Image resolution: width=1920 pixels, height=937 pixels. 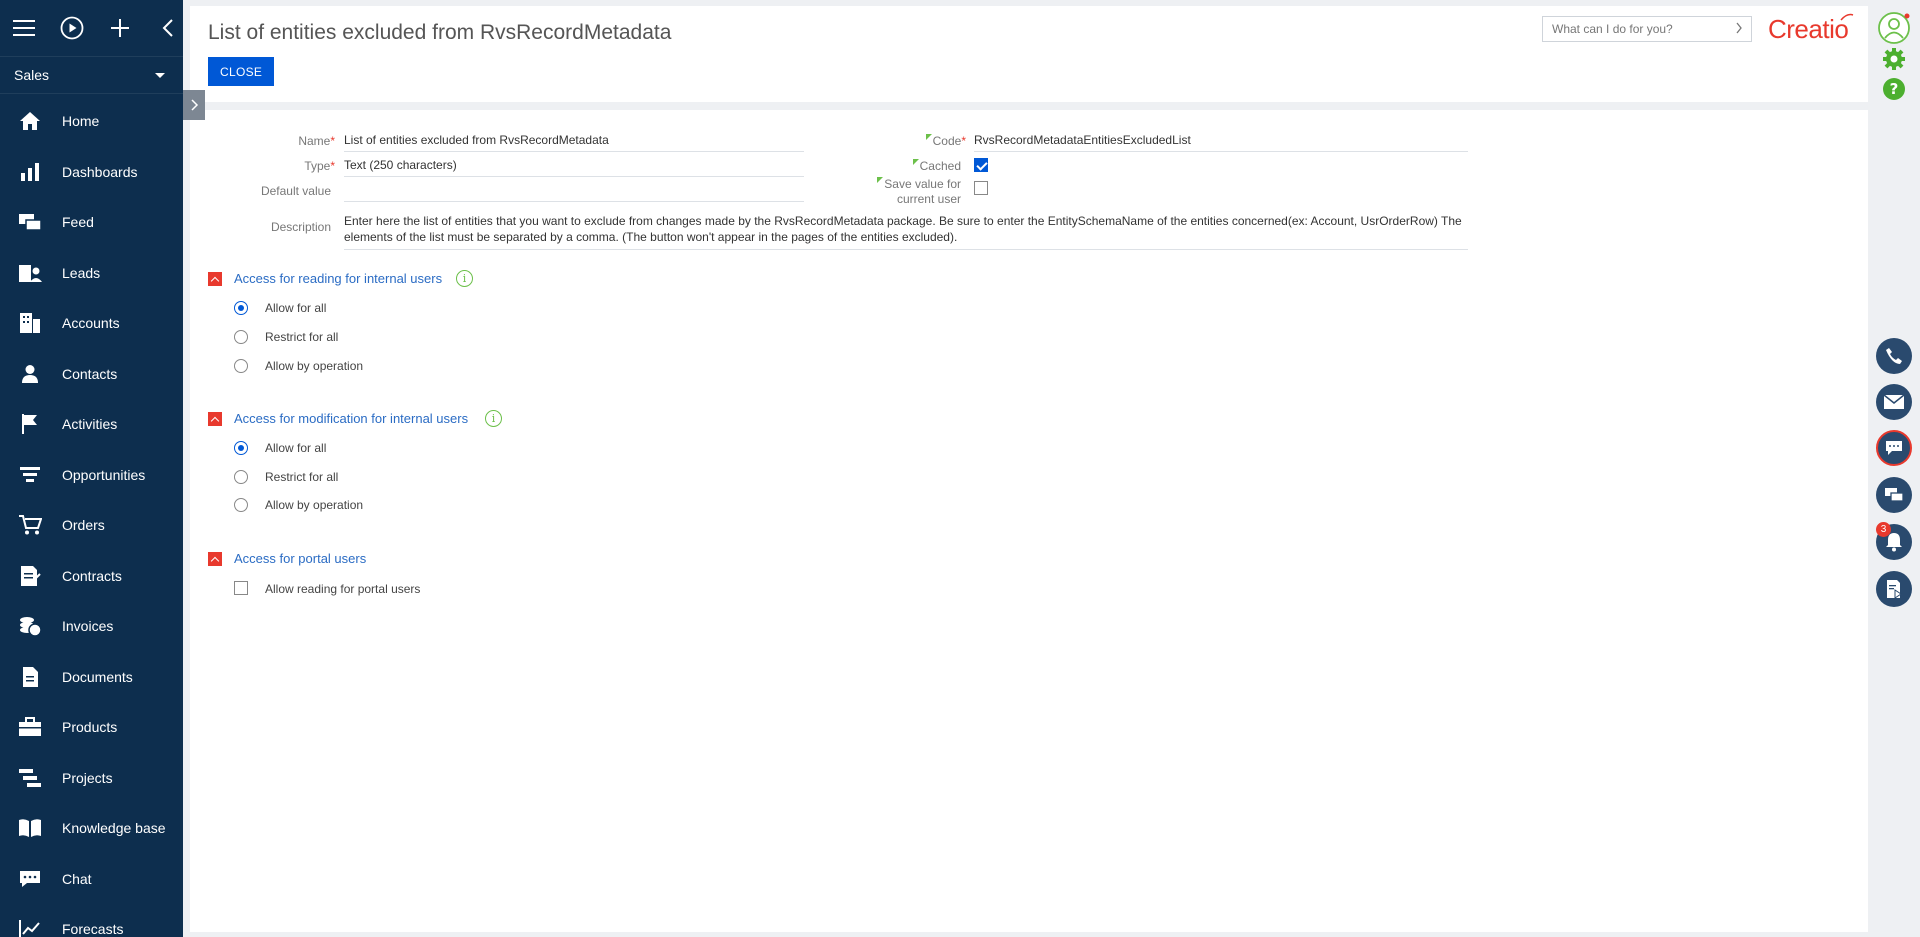 What do you see at coordinates (574, 167) in the screenshot?
I see `type-field: Text (250 characters)` at bounding box center [574, 167].